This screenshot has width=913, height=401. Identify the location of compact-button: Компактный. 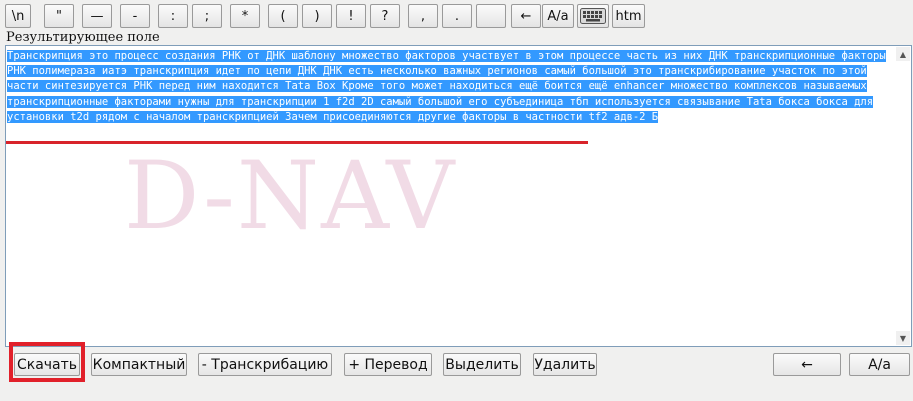
(139, 364).